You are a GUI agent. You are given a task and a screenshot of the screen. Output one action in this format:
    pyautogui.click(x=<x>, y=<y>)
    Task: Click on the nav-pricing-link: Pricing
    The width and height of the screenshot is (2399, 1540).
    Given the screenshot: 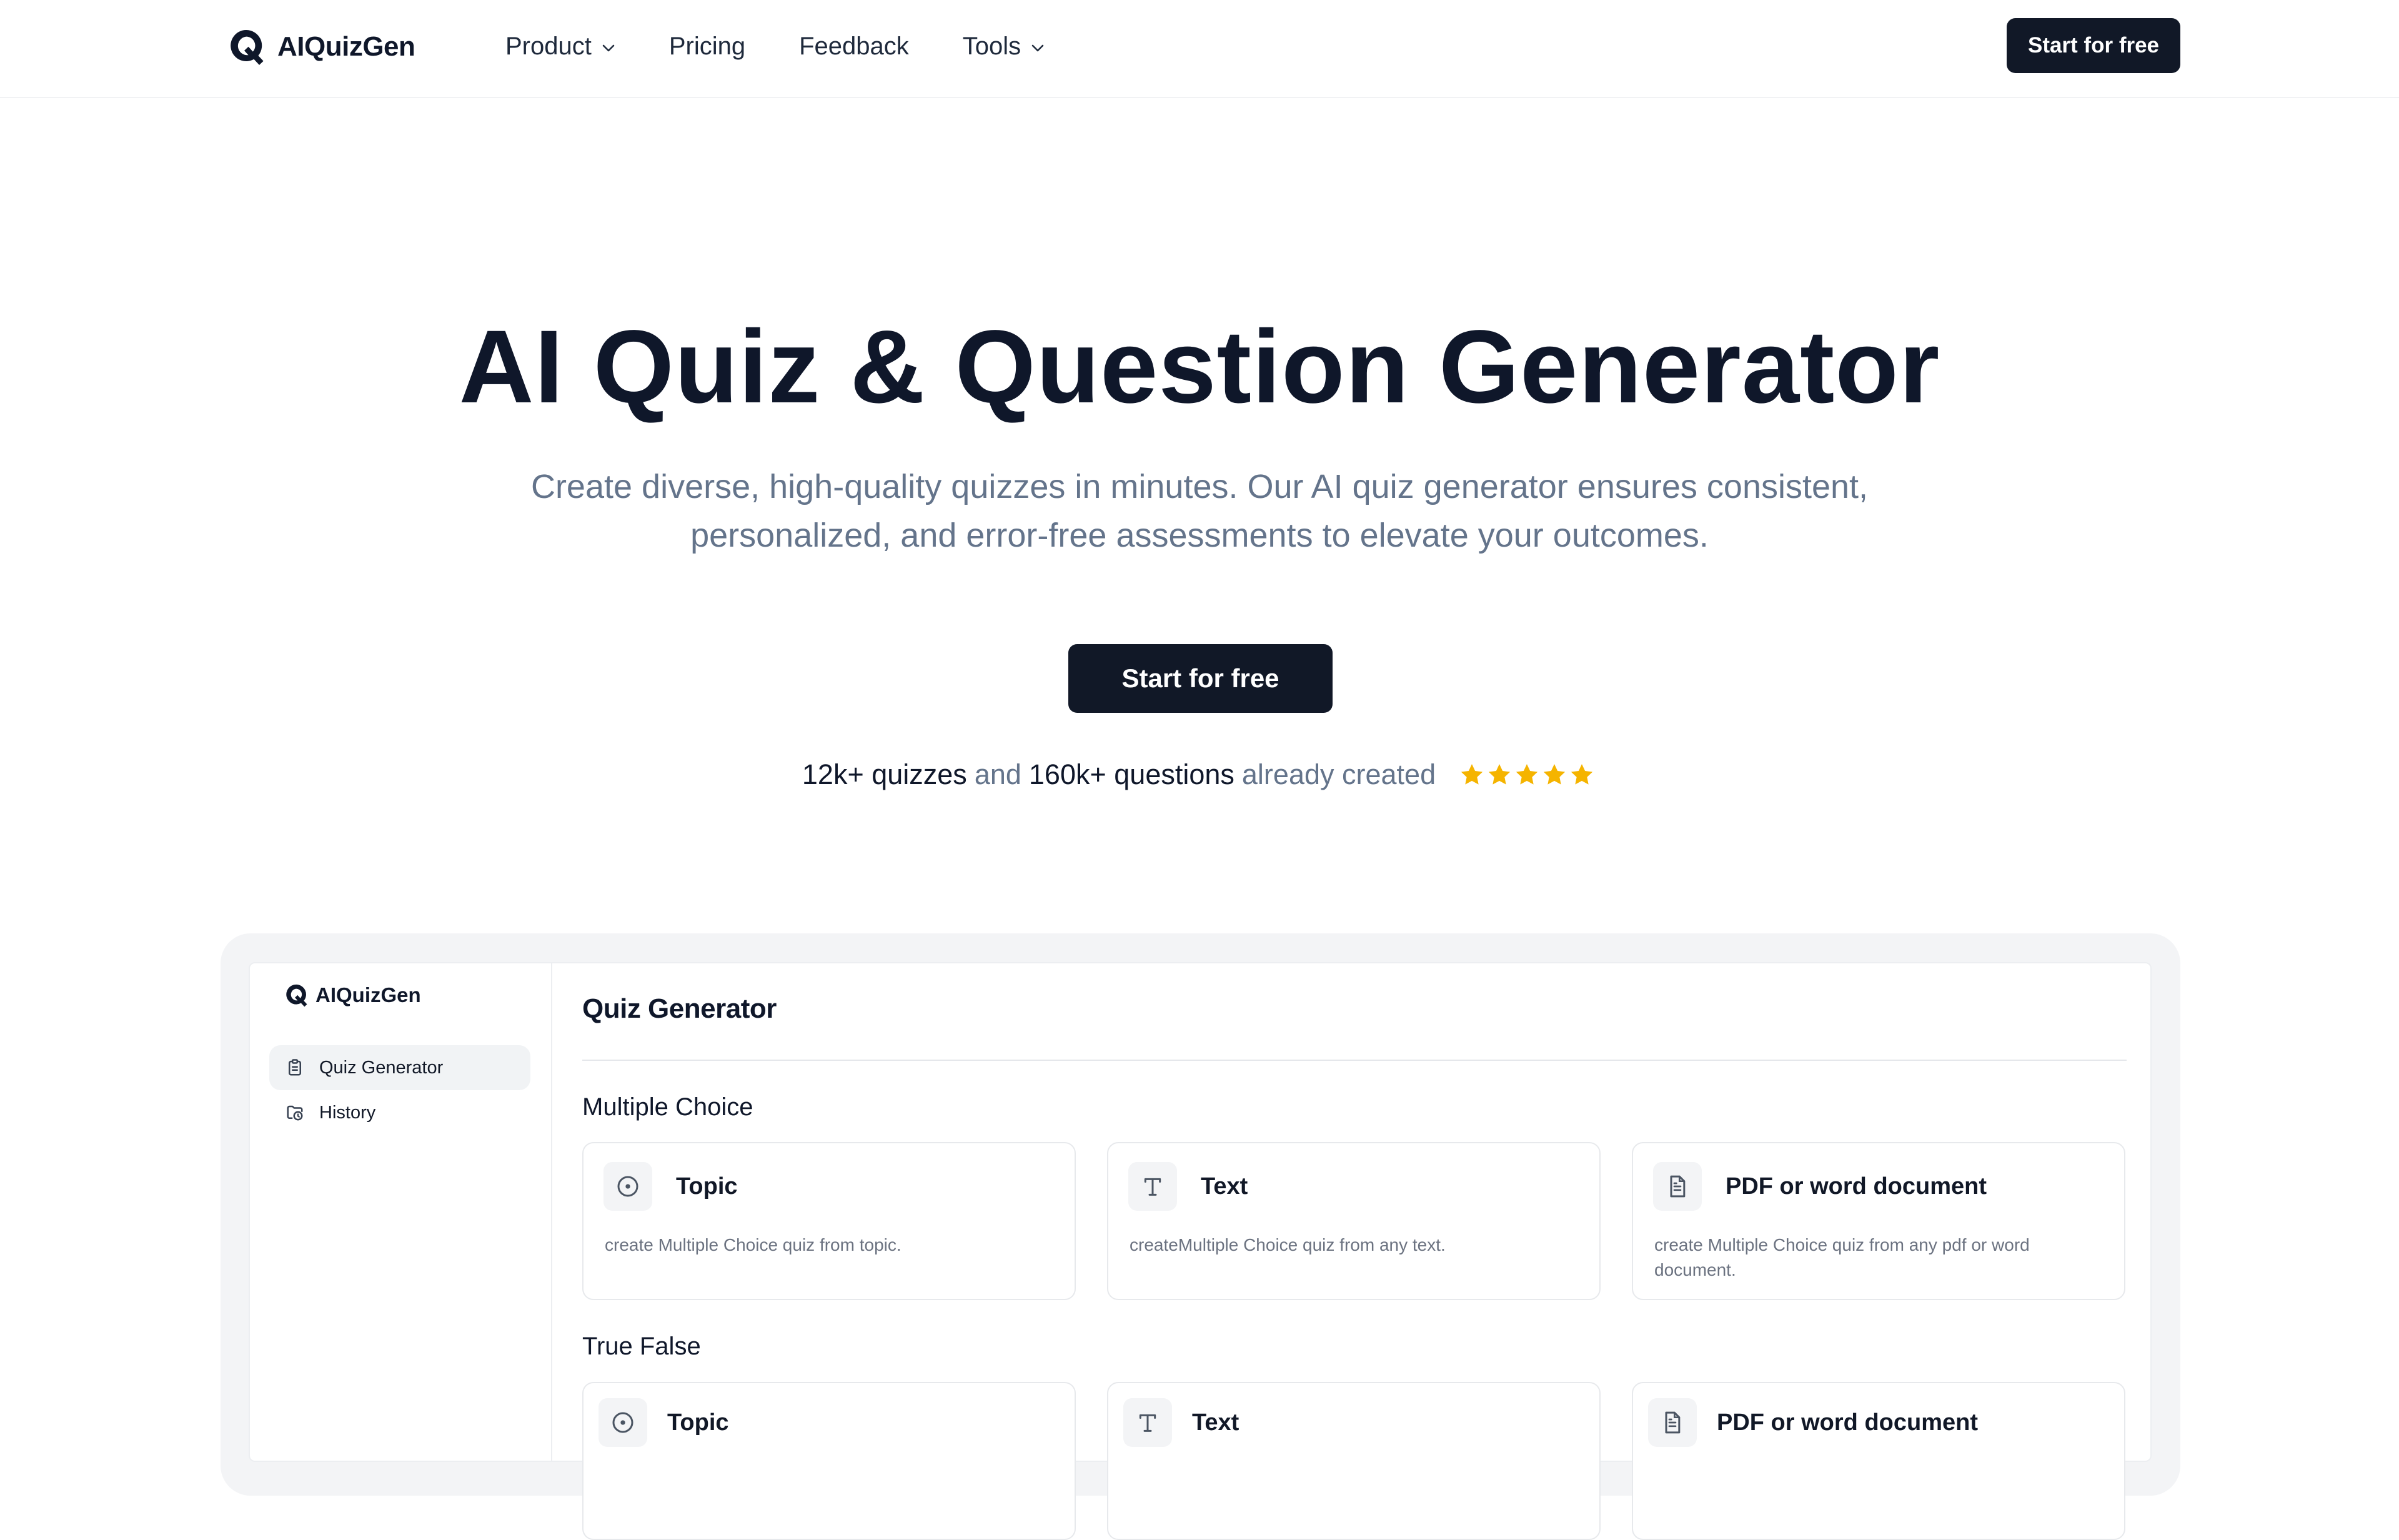 What is the action you would take?
    pyautogui.click(x=707, y=46)
    